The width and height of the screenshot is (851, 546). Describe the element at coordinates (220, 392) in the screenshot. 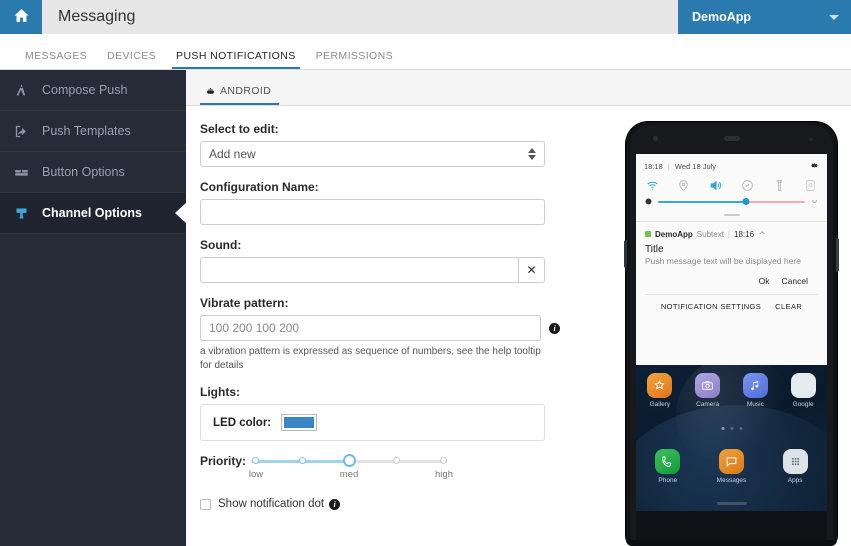

I see `field-label: Lights:` at that location.